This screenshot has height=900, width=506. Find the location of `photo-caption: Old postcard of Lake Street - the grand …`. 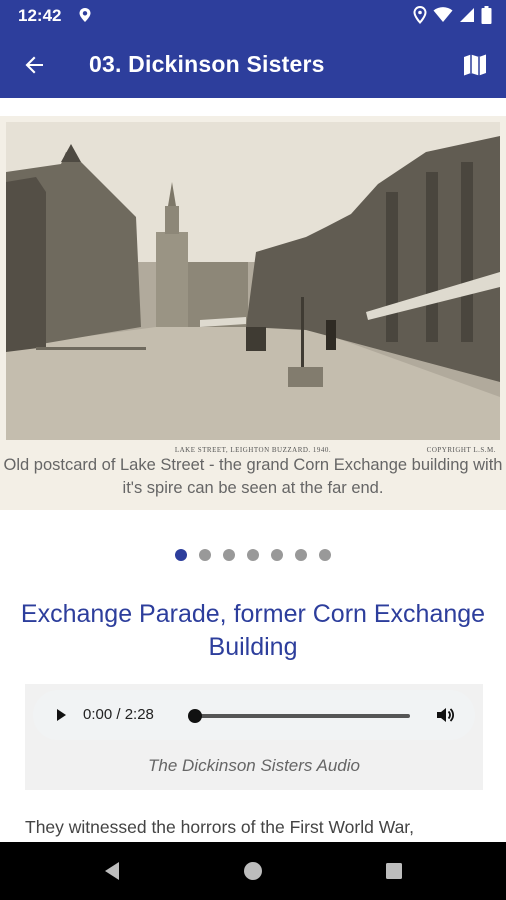

photo-caption: Old postcard of Lake Street - the grand … is located at coordinates (253, 476).